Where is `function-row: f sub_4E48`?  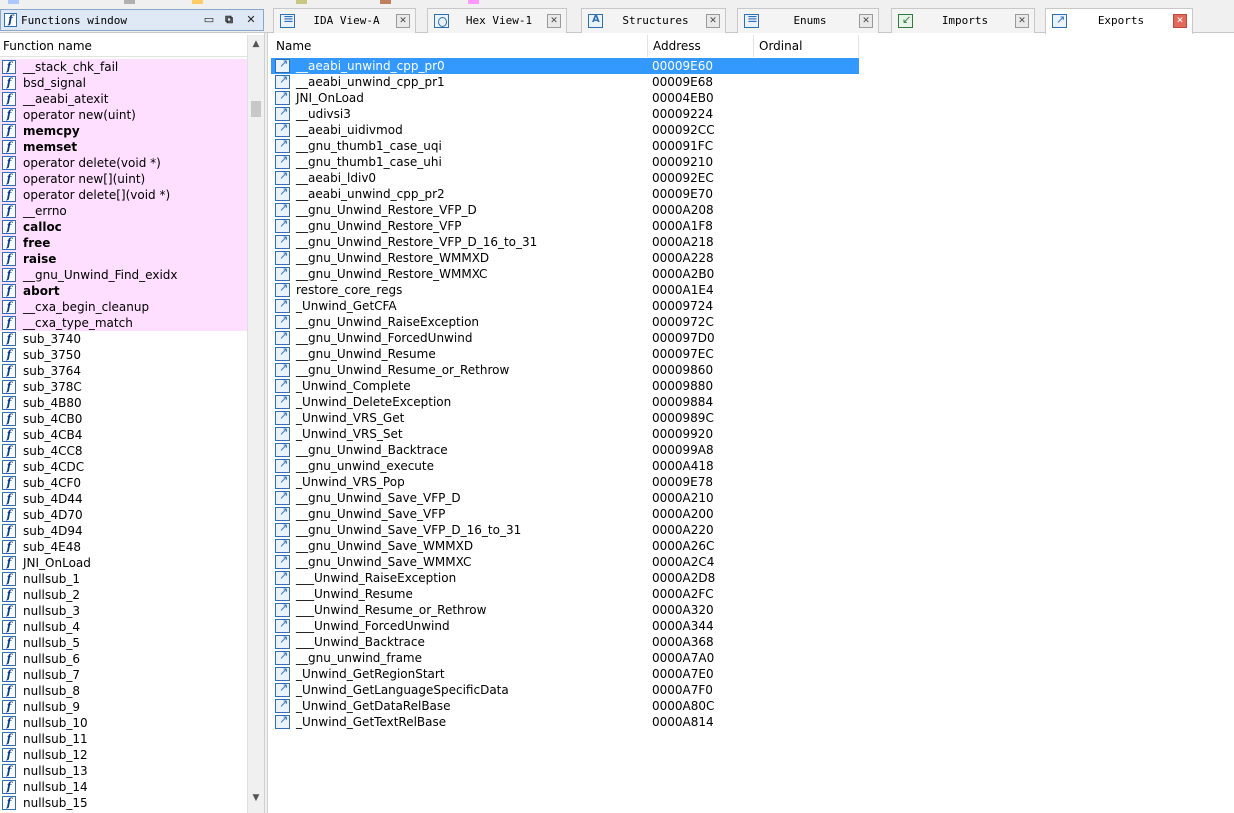
function-row: f sub_4E48 is located at coordinates (123, 547).